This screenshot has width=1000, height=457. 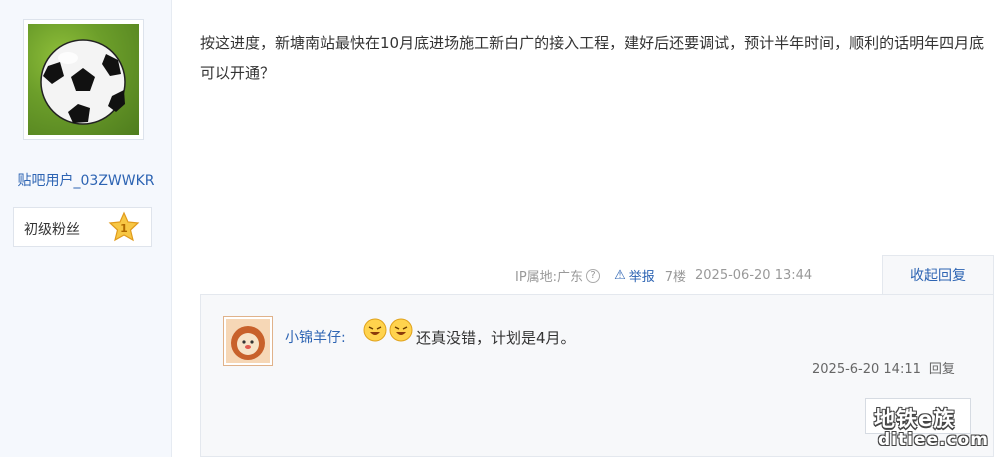 I want to click on reply-time: 2025-6-20 14:11, so click(x=866, y=369).